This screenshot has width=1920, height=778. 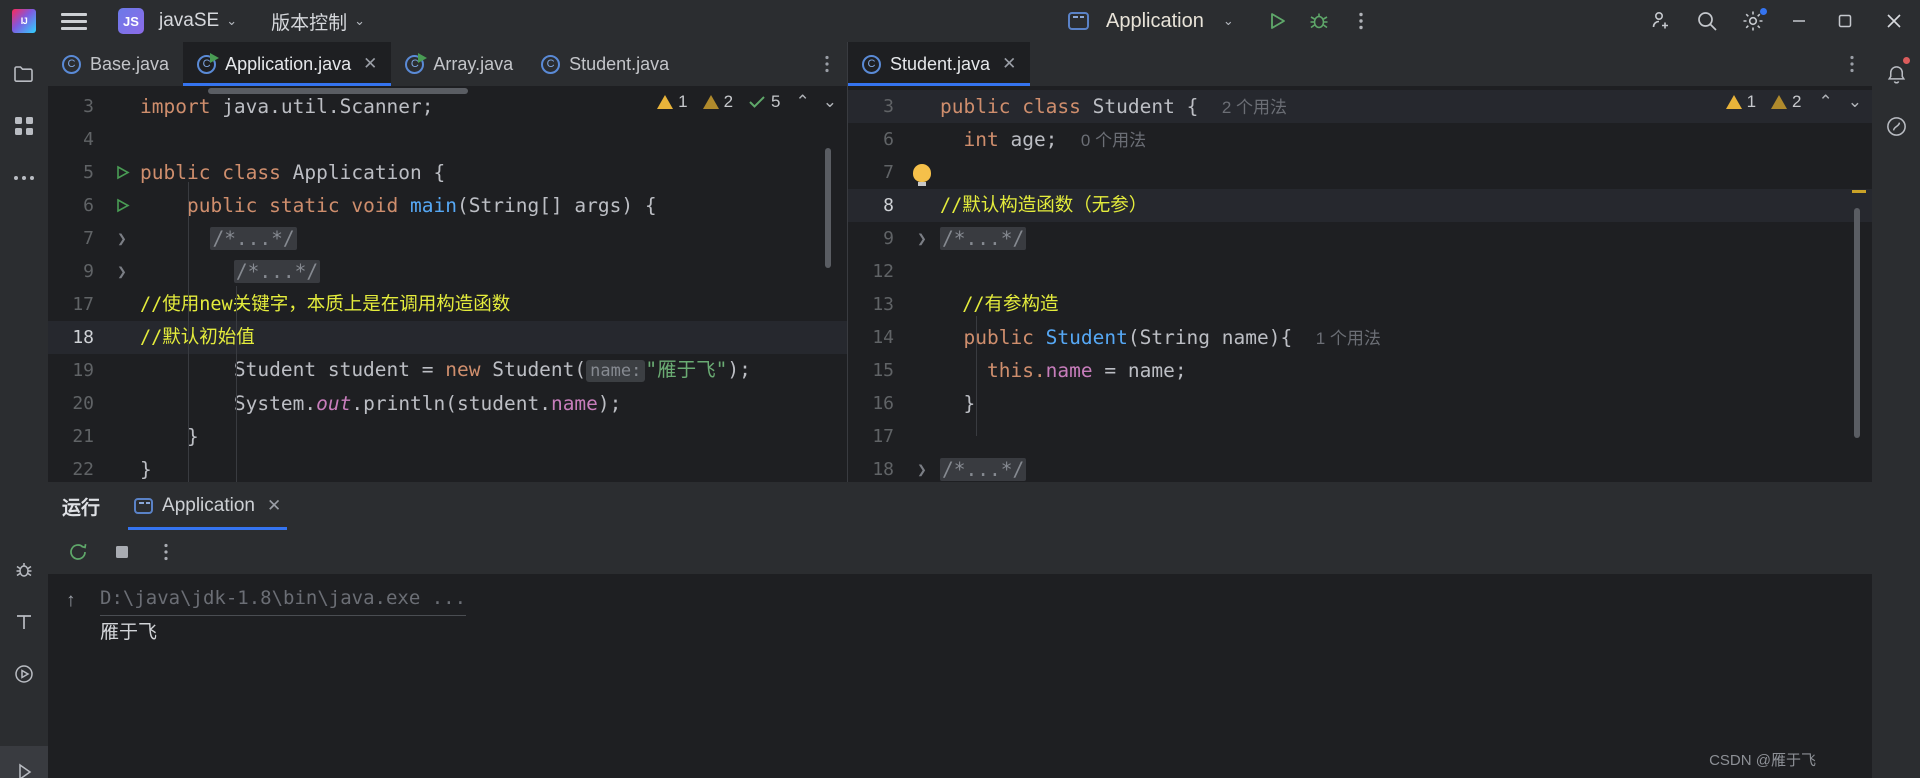 What do you see at coordinates (83, 436) in the screenshot?
I see `line-number: 21` at bounding box center [83, 436].